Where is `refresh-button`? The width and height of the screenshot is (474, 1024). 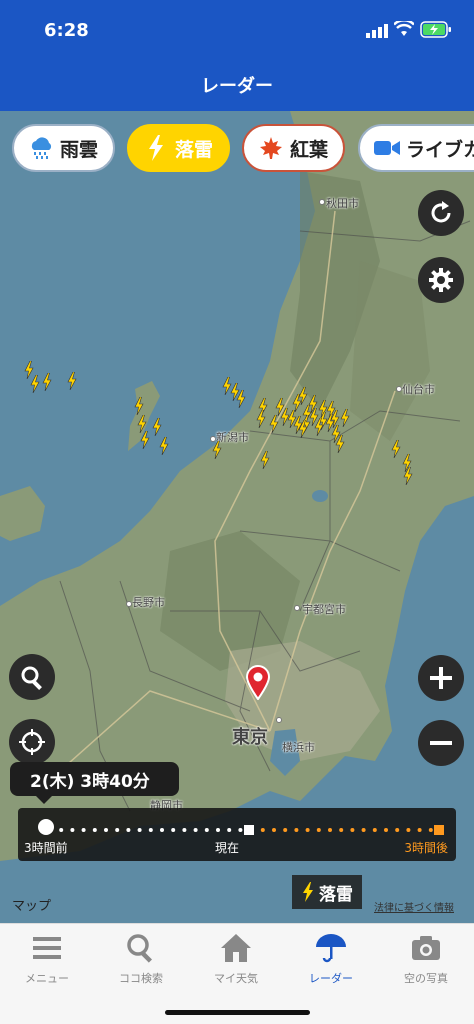 refresh-button is located at coordinates (441, 213).